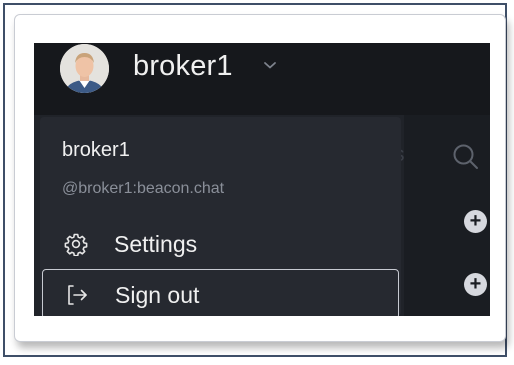 The image size is (514, 365). I want to click on avatar, so click(84, 68).